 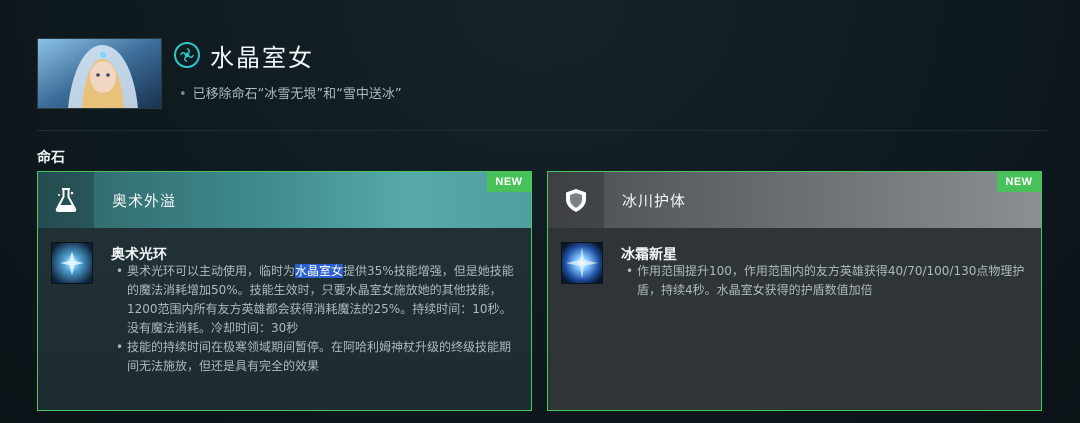 I want to click on card-header: 奥术外溢 NEW, so click(x=284, y=200).